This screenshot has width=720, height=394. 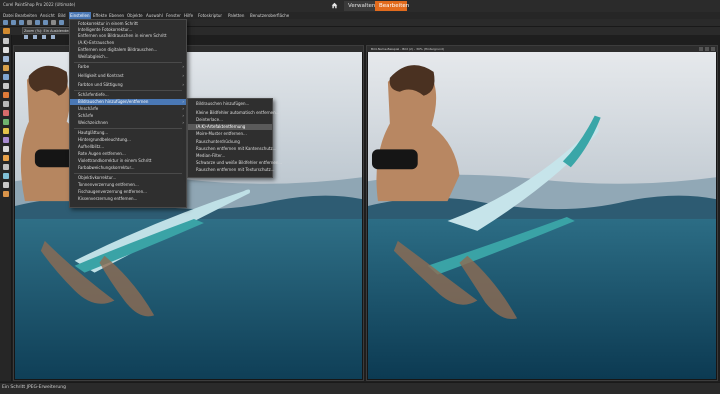 What do you see at coordinates (6, 68) in the screenshot?
I see `crop-tool-icon` at bounding box center [6, 68].